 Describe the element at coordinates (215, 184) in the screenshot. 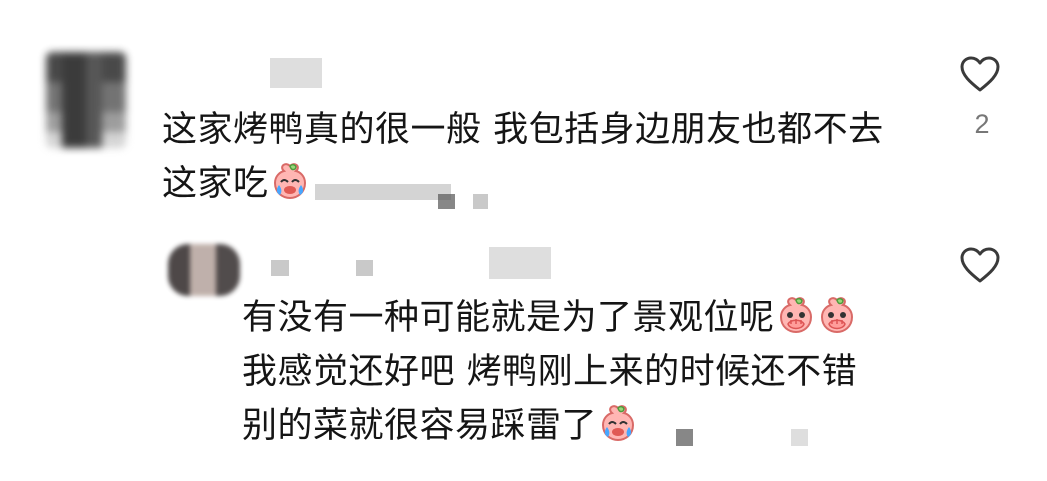

I see `main-comment-line-2-text: 这家吃` at that location.